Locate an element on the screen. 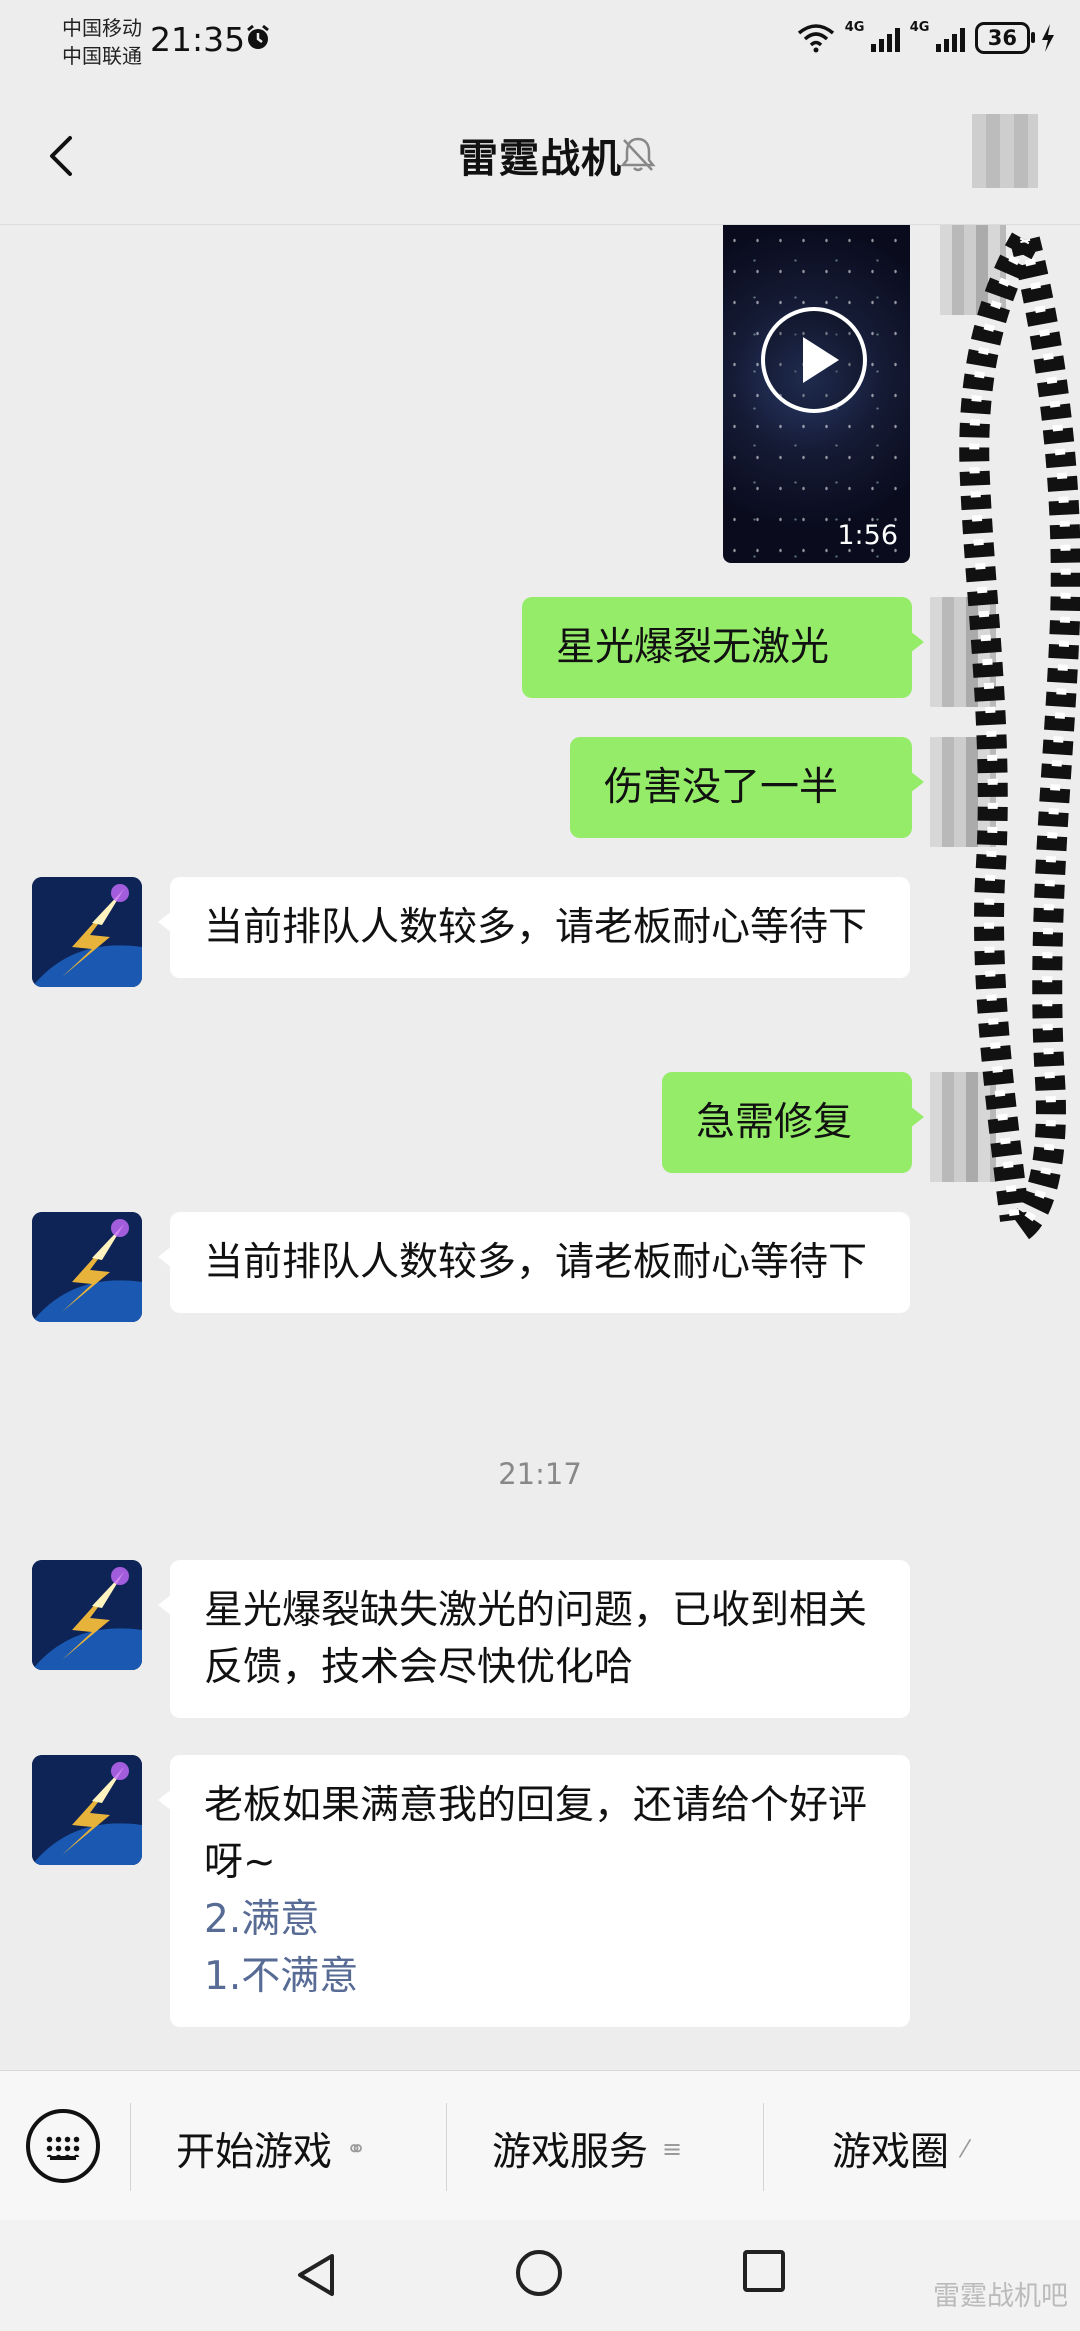 The width and height of the screenshot is (1080, 2331). message-timestamp: 21:17 is located at coordinates (540, 1474).